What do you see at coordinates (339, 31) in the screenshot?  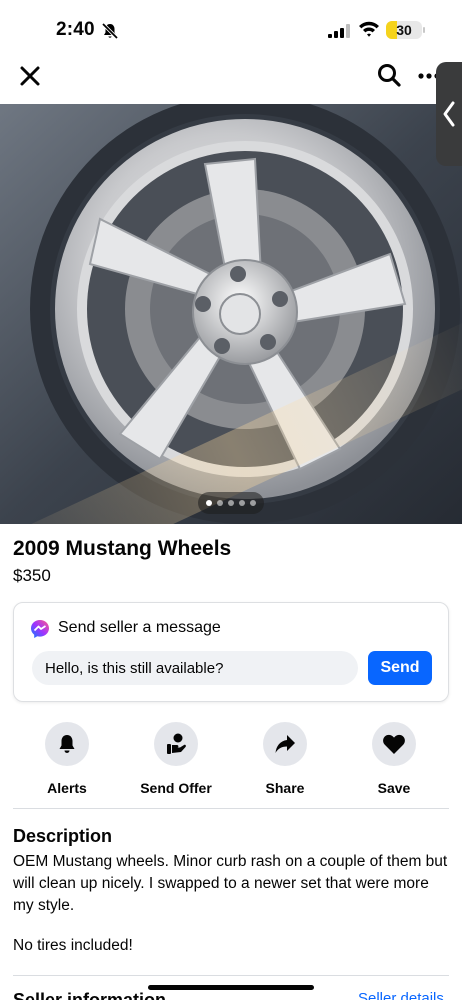 I see `cellular-signal-icon` at bounding box center [339, 31].